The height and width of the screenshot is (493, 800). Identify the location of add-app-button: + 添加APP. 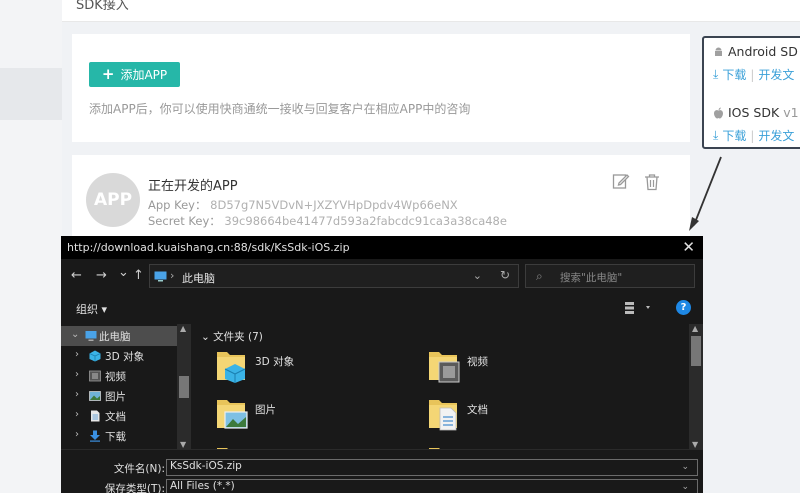
(134, 74).